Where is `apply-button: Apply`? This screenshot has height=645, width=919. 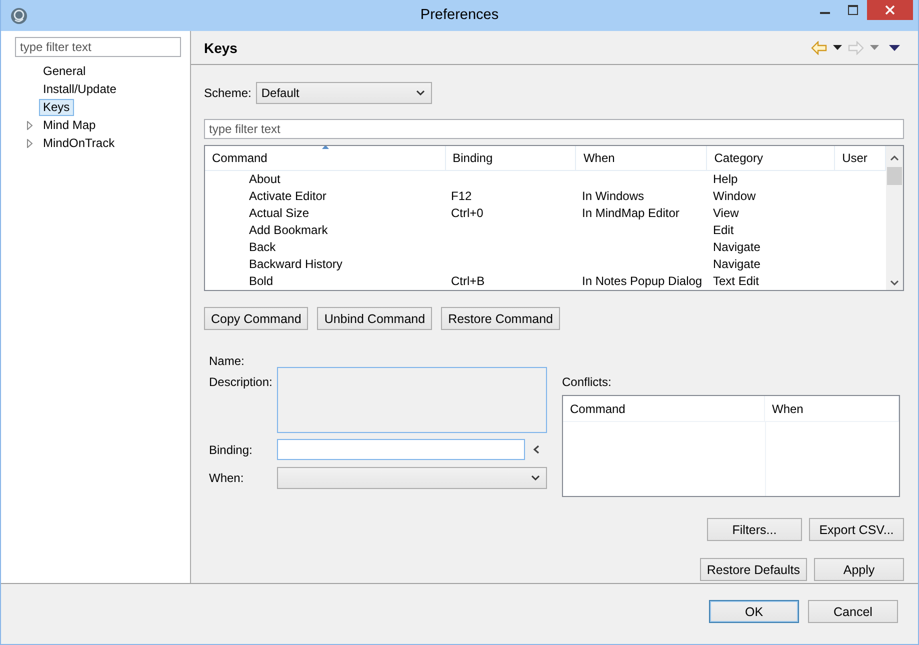 apply-button: Apply is located at coordinates (859, 569).